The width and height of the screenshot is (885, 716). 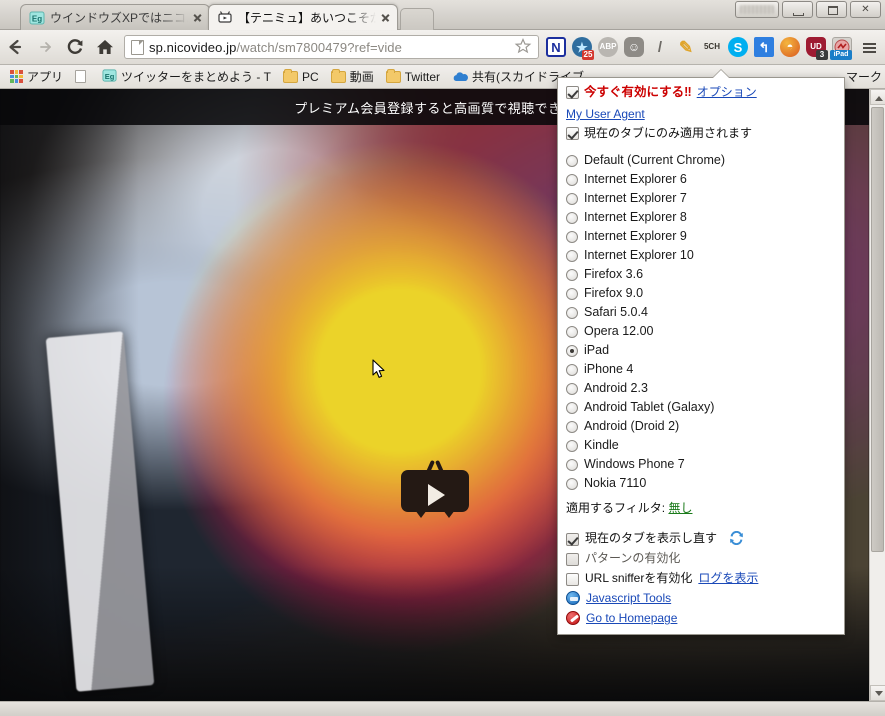 I want to click on javascript-tools-link: Javascript Tools, so click(x=628, y=598).